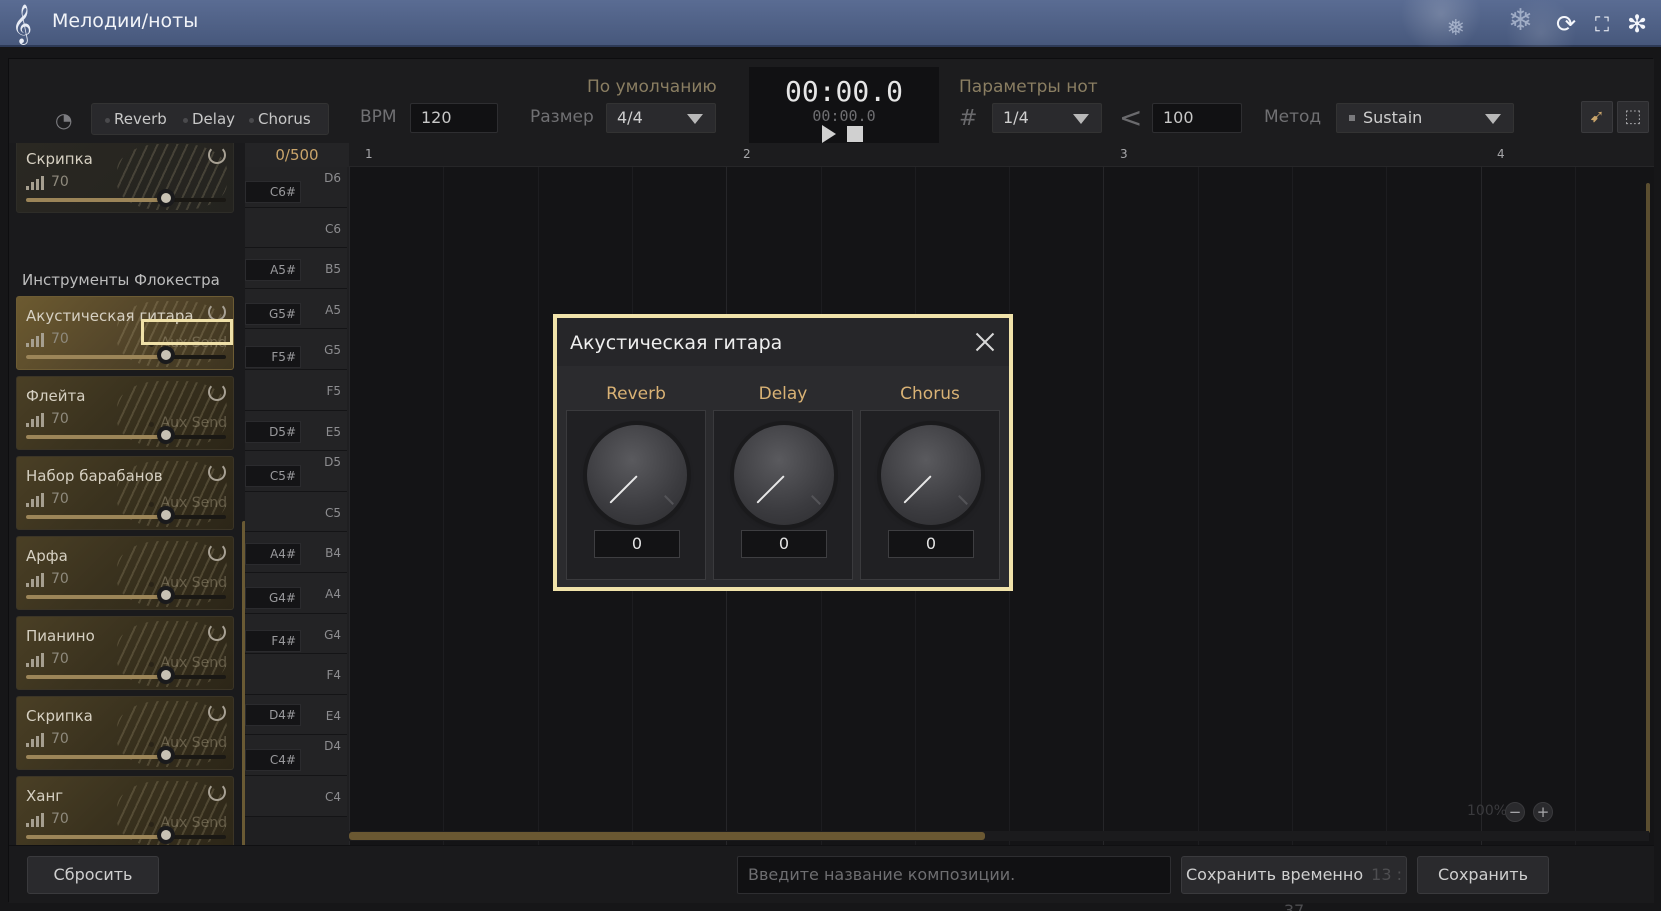  I want to click on instrument-card: Ханг 70 Aux Send, so click(125, 810).